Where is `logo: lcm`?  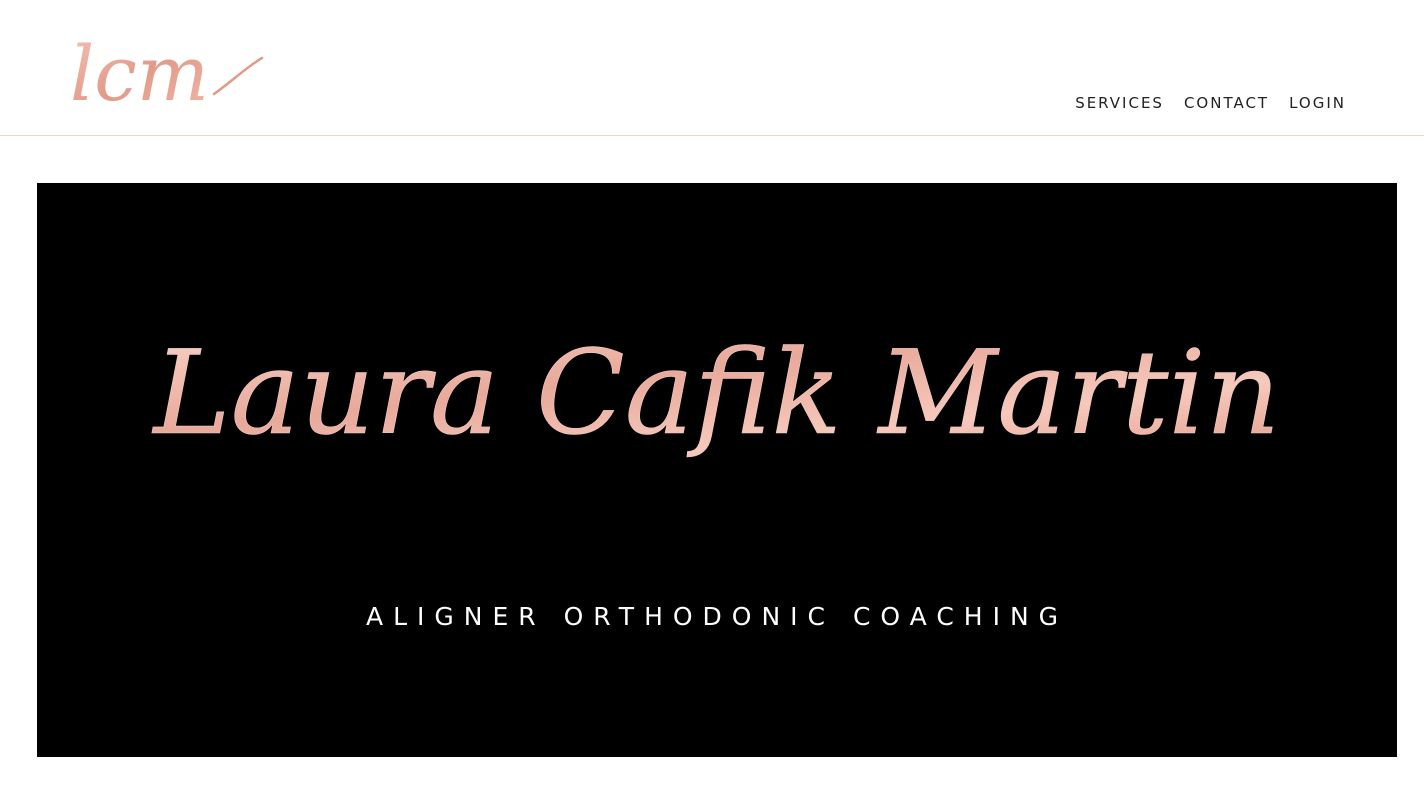 logo: lcm is located at coordinates (171, 68).